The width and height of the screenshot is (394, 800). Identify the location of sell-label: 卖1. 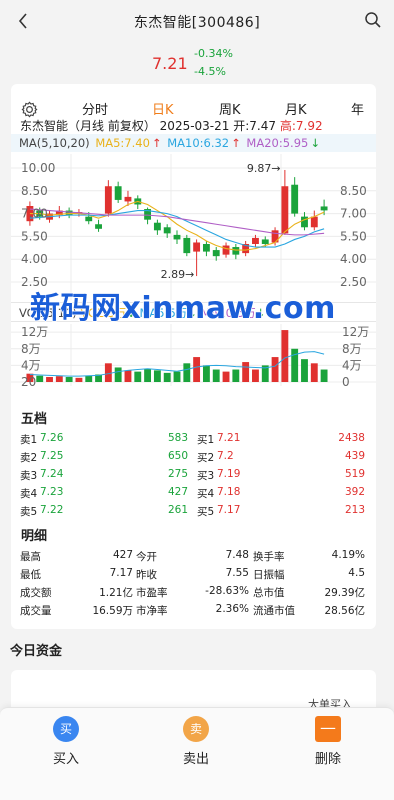
(29, 440).